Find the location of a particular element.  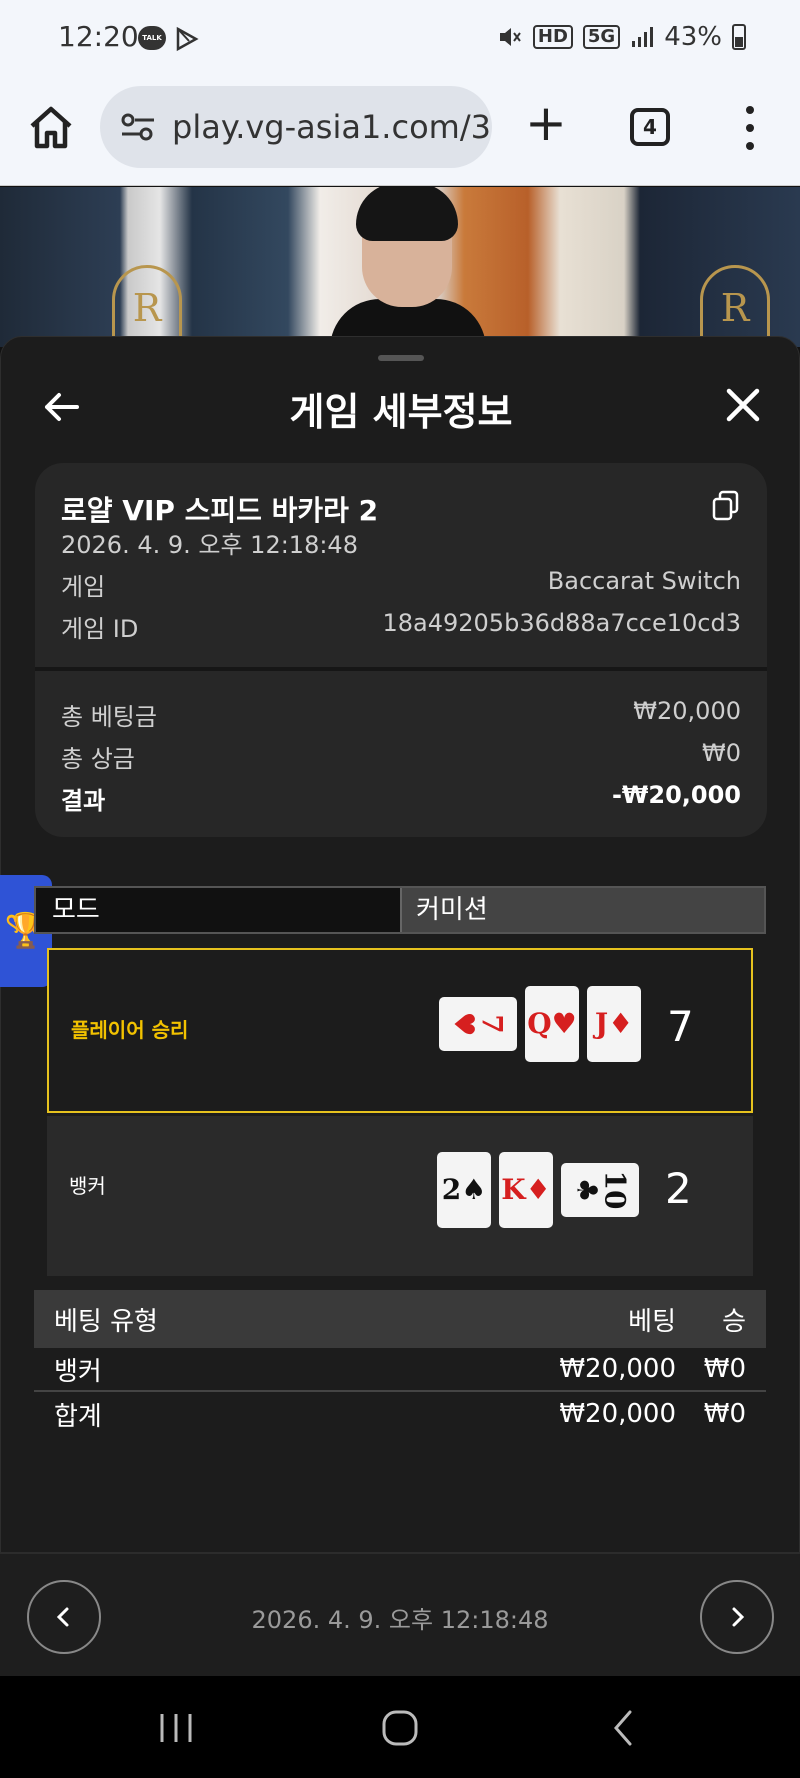

card-rank: Q is located at coordinates (539, 1023).